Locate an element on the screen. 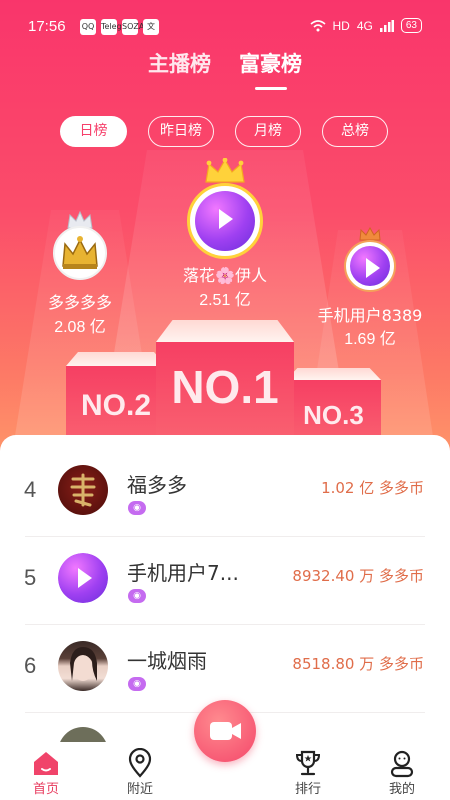  signal-icon is located at coordinates (386, 25).